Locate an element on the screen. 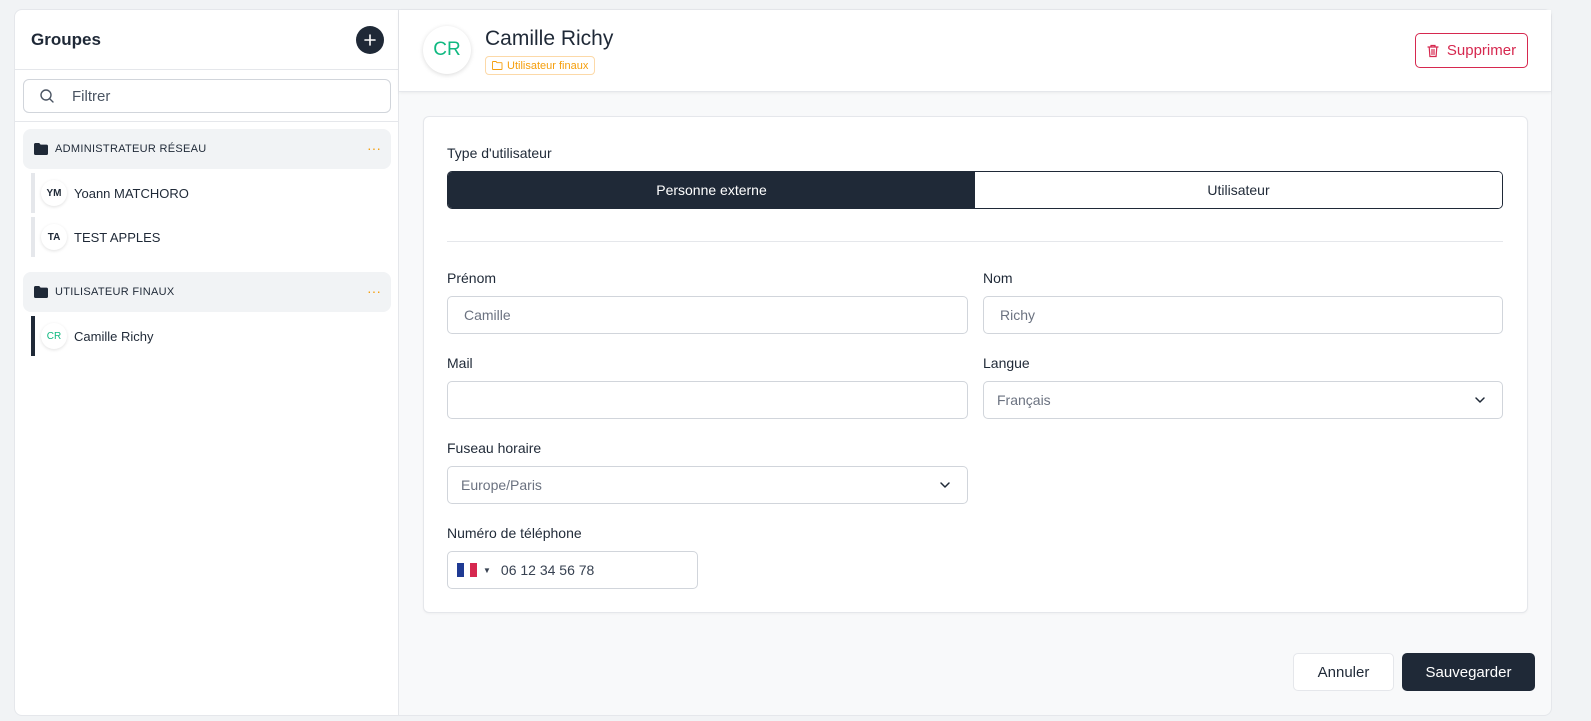 This screenshot has width=1591, height=721. language-value: Français is located at coordinates (1024, 400).